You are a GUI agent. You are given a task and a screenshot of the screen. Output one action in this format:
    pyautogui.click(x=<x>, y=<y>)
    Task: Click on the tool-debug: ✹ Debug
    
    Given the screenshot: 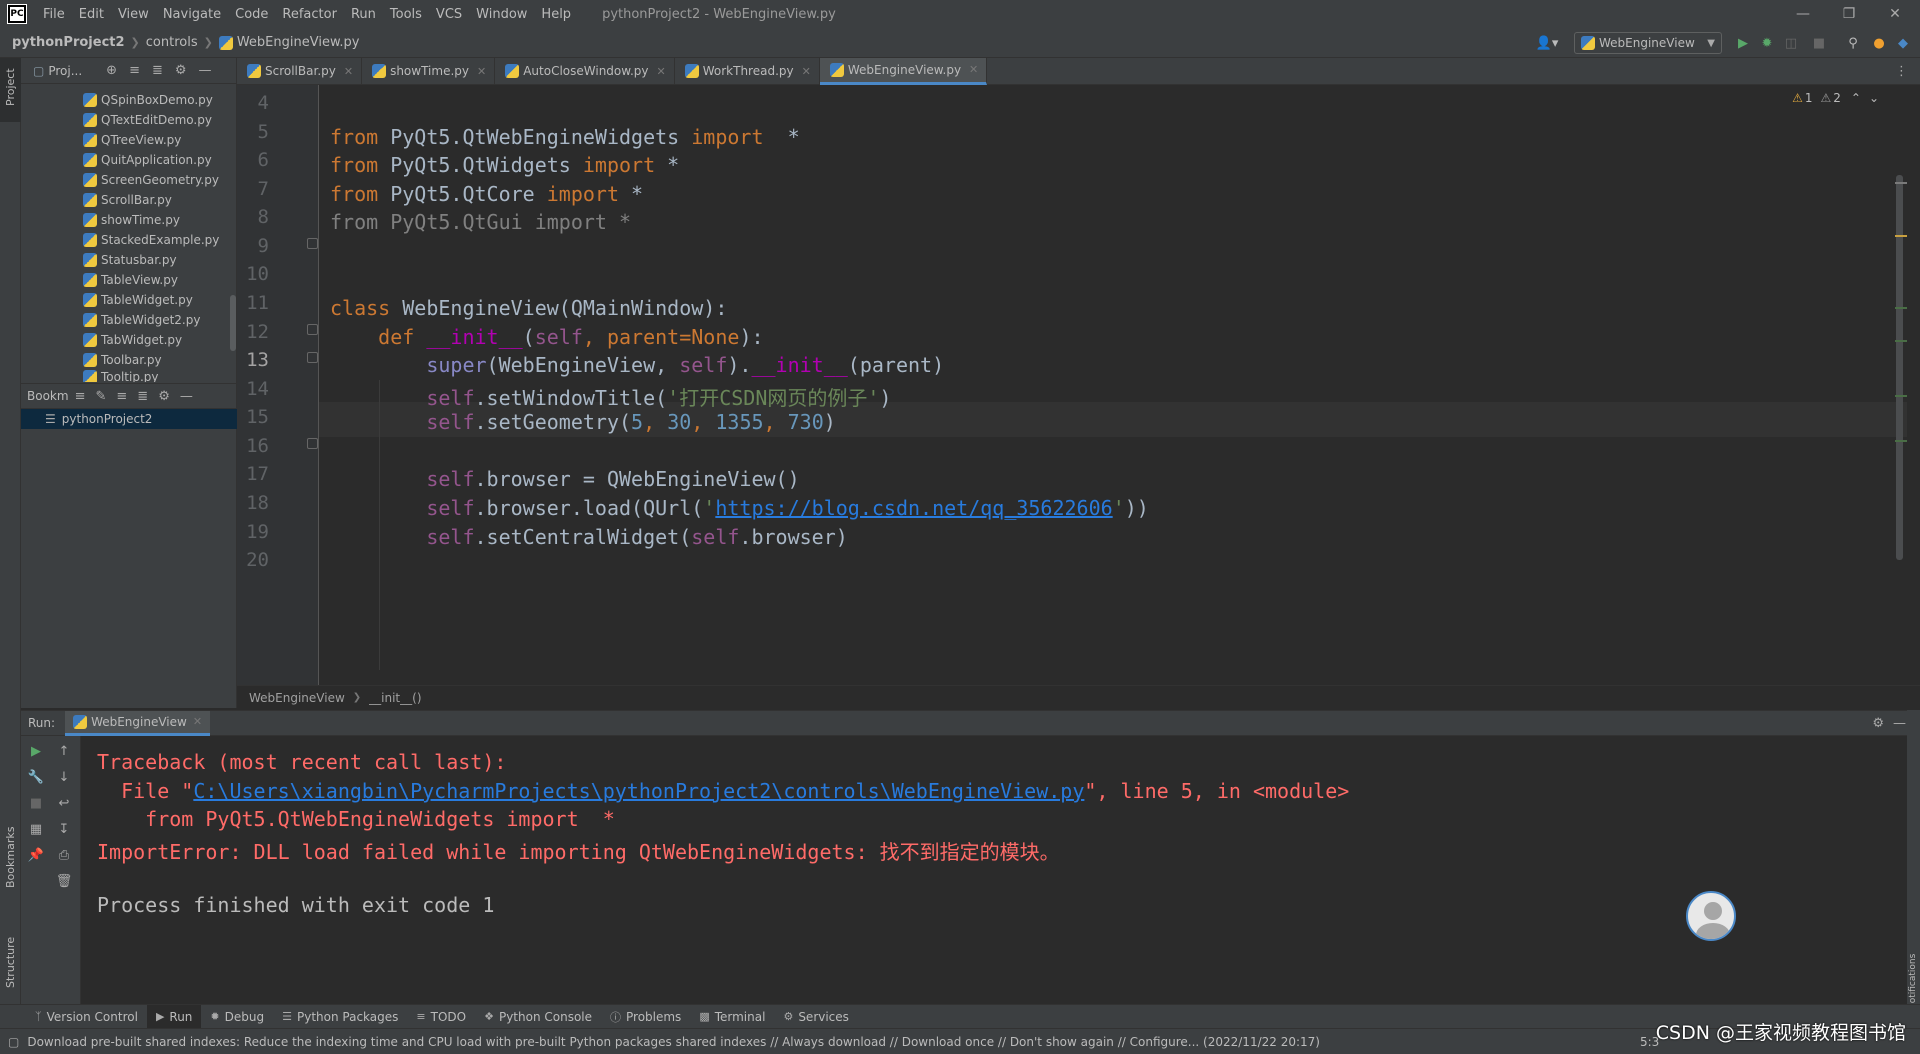 What is the action you would take?
    pyautogui.click(x=237, y=1017)
    